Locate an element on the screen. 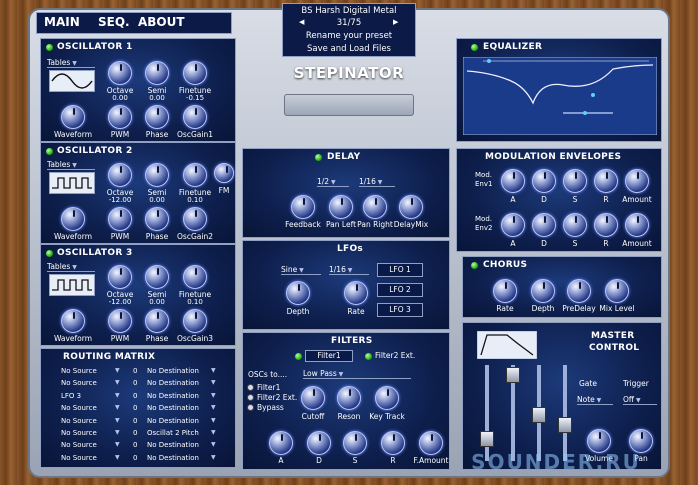 Image resolution: width=698 pixels, height=485 pixels. delay-panright-knob is located at coordinates (375, 207).